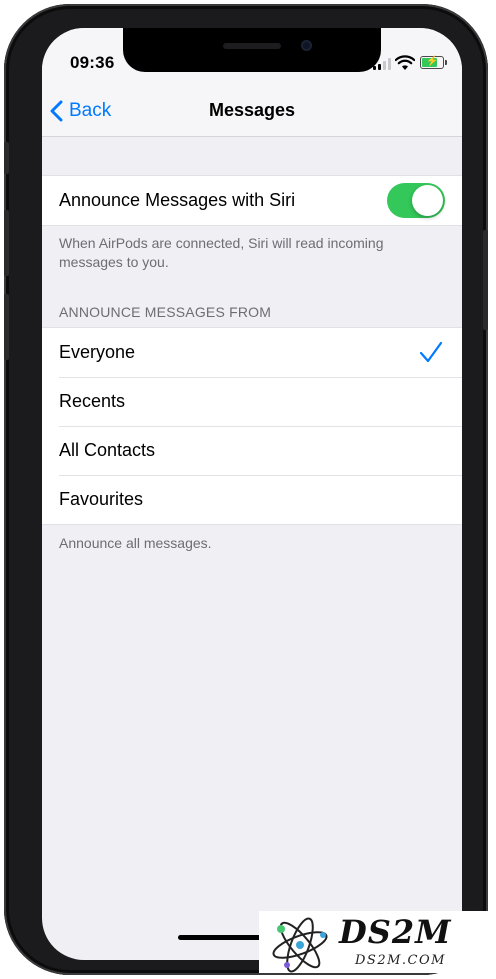  Describe the element at coordinates (97, 352) in the screenshot. I see `option-label: Everyone` at that location.